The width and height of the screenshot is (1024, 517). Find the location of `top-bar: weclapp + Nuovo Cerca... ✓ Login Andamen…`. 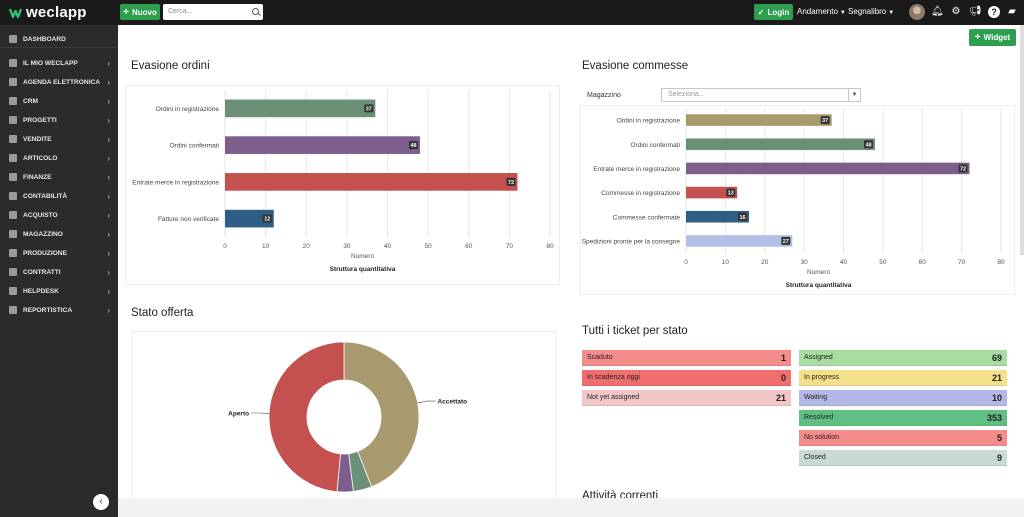

top-bar: weclapp + Nuovo Cerca... ✓ Login Andamen… is located at coordinates (512, 12).